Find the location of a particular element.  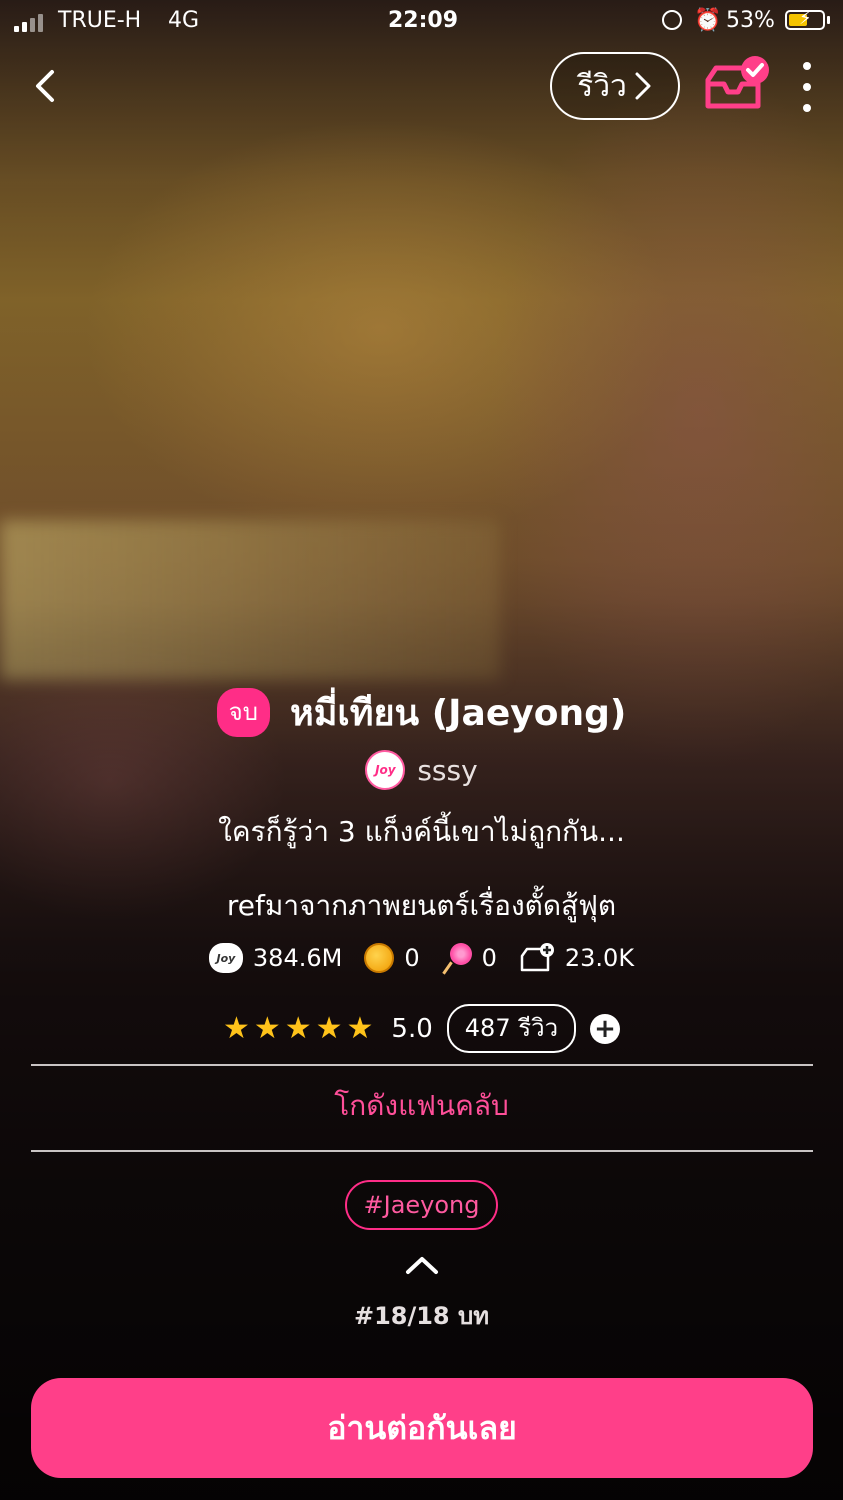

story-description: refมาจากภาพยนตร์เรื่องตั้ดสู้ฟุต is located at coordinates (421, 905).